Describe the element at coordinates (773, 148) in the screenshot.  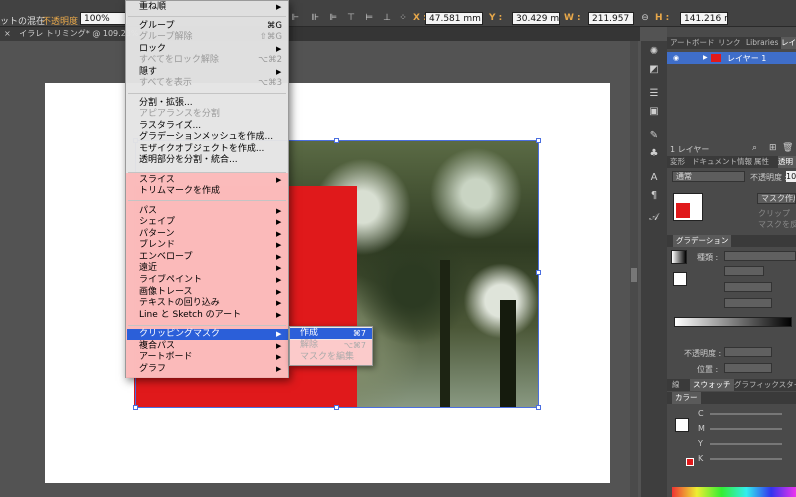
I see `new-layer-icon: ⊞` at that location.